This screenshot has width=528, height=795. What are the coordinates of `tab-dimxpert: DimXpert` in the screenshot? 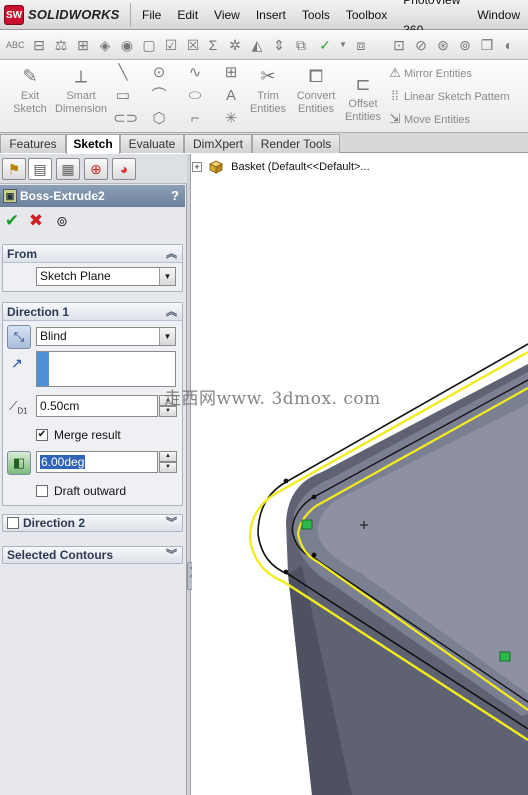 It's located at (218, 143).